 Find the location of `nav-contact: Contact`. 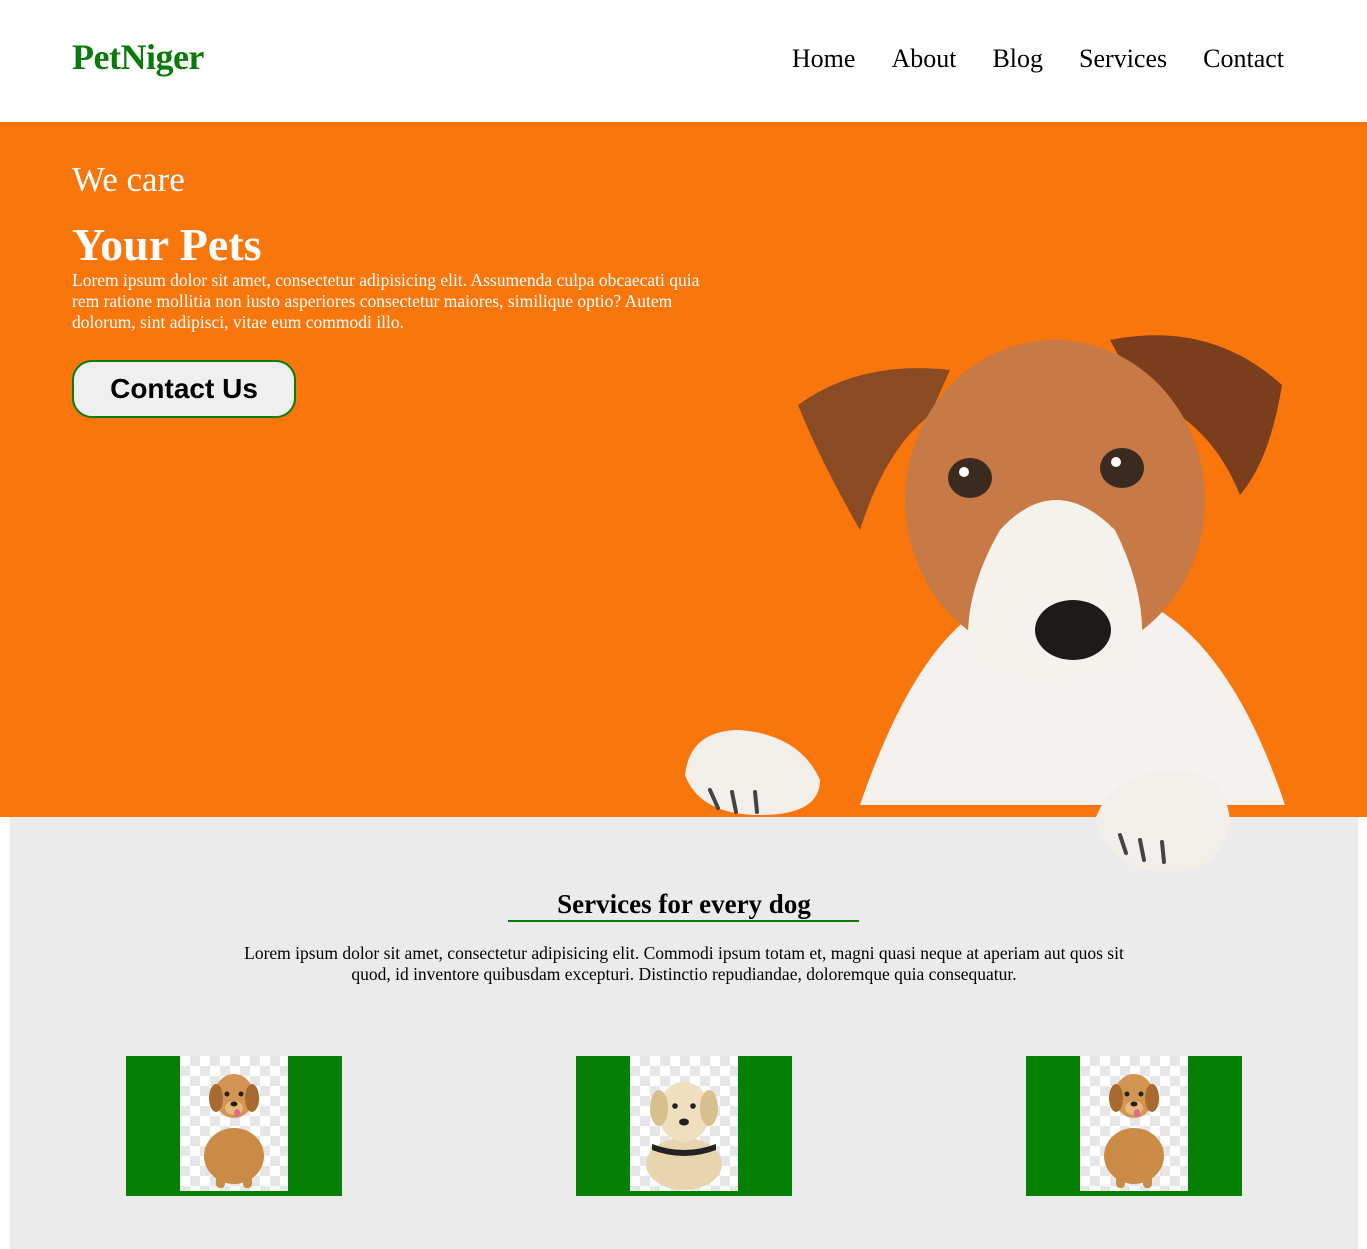

nav-contact: Contact is located at coordinates (1243, 59).